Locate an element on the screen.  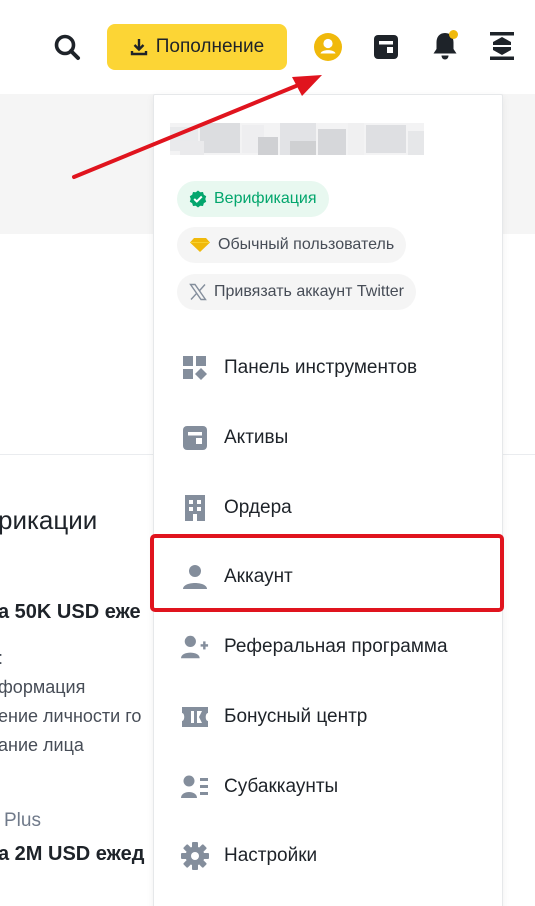
settings-gear-icon is located at coordinates (195, 856).